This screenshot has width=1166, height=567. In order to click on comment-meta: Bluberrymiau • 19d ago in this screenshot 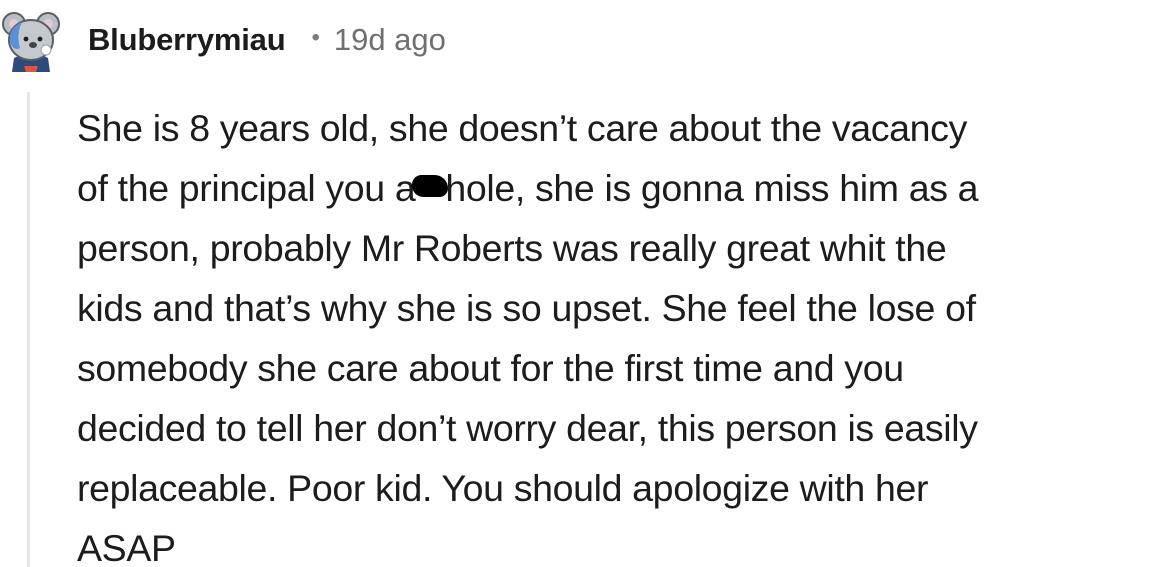, I will do `click(267, 40)`.